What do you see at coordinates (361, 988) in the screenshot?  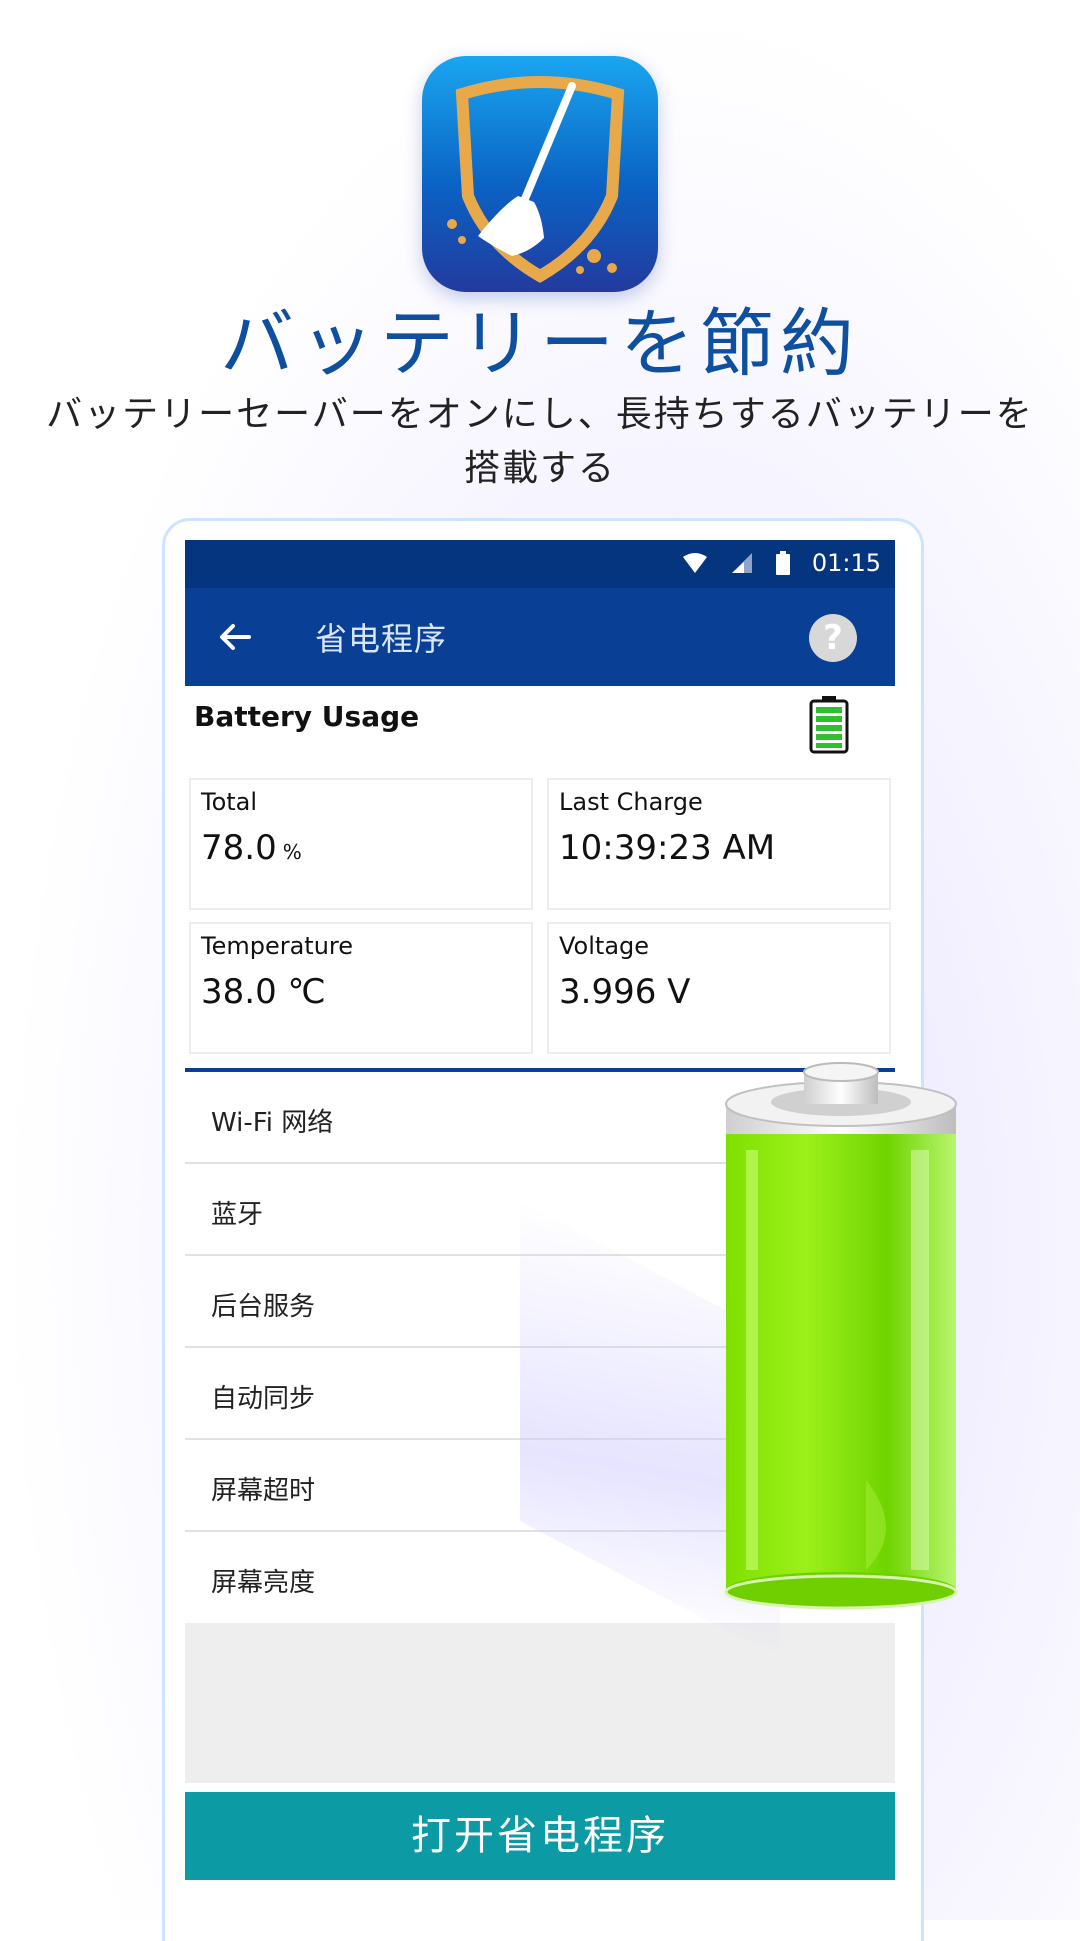 I see `stat-card-temperature: Temperature 38.0 ℃` at bounding box center [361, 988].